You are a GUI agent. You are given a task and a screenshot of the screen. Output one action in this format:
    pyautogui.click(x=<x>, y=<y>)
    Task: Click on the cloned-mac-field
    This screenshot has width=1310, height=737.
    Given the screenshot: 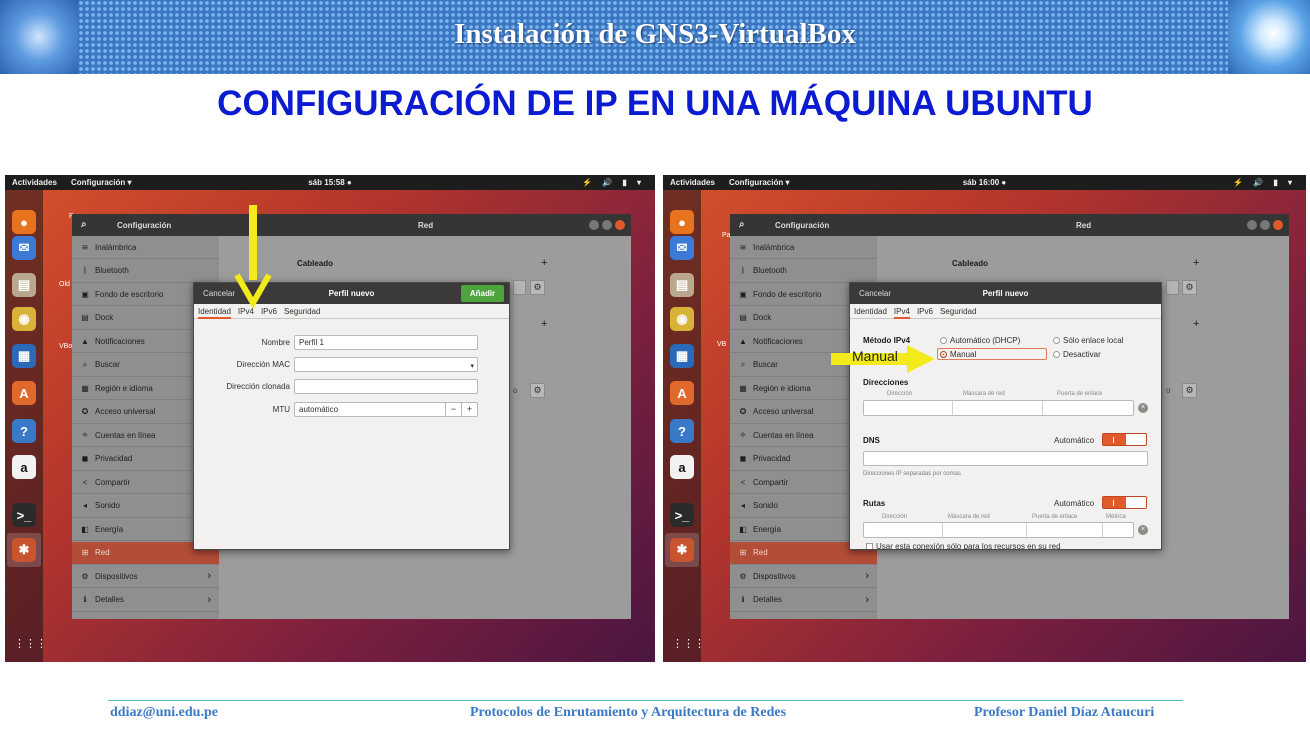 What is the action you would take?
    pyautogui.click(x=386, y=386)
    